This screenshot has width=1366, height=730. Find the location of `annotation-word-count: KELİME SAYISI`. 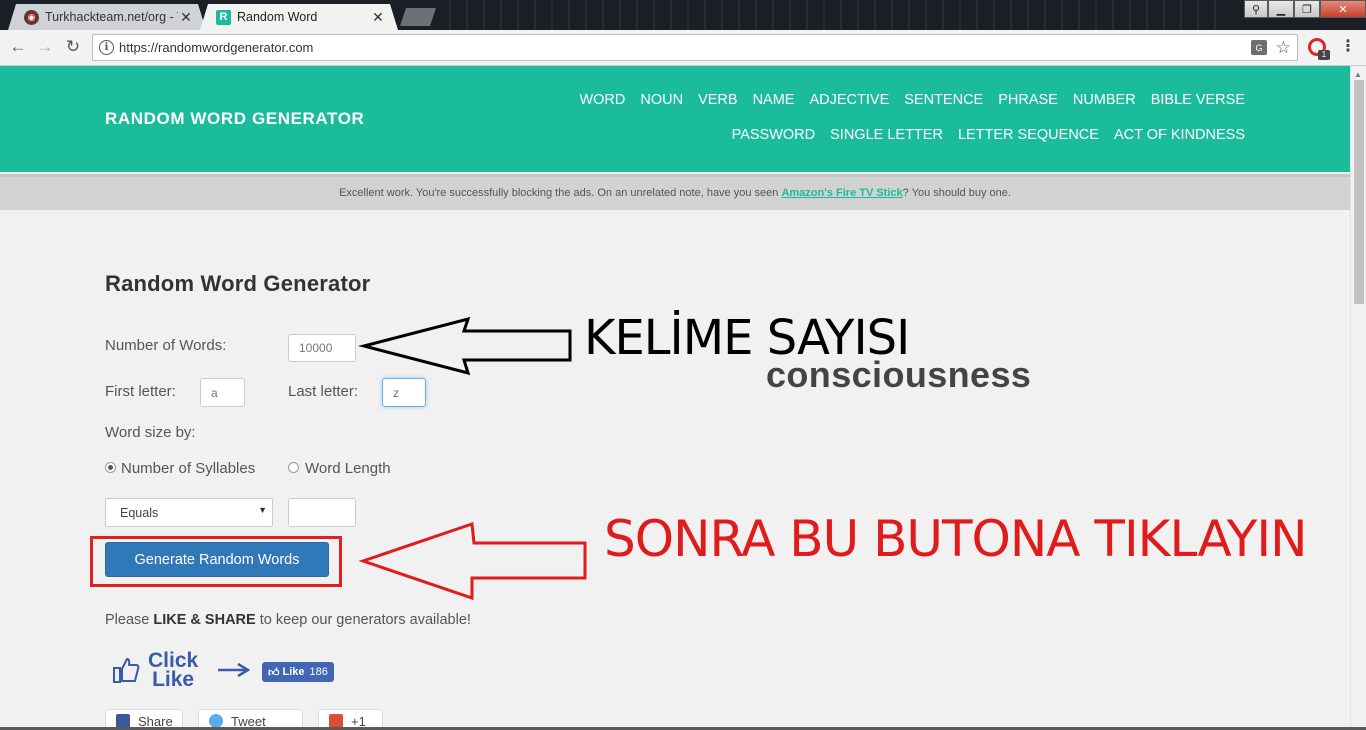

annotation-word-count: KELİME SAYISI is located at coordinates (747, 338).